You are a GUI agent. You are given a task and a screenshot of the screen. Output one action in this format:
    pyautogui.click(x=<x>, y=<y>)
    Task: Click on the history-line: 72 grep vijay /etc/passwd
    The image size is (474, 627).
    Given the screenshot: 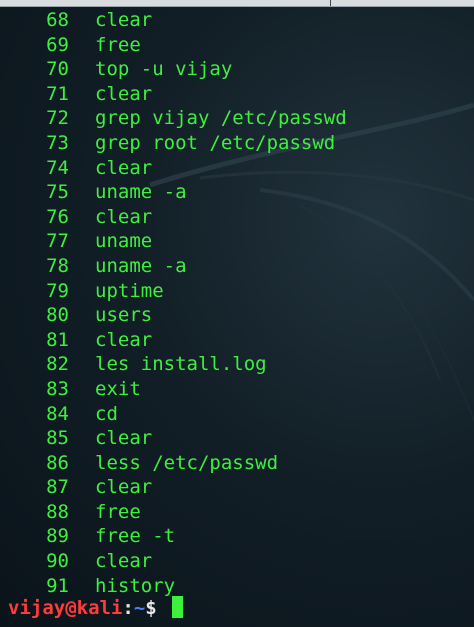 What is the action you would take?
    pyautogui.click(x=237, y=118)
    